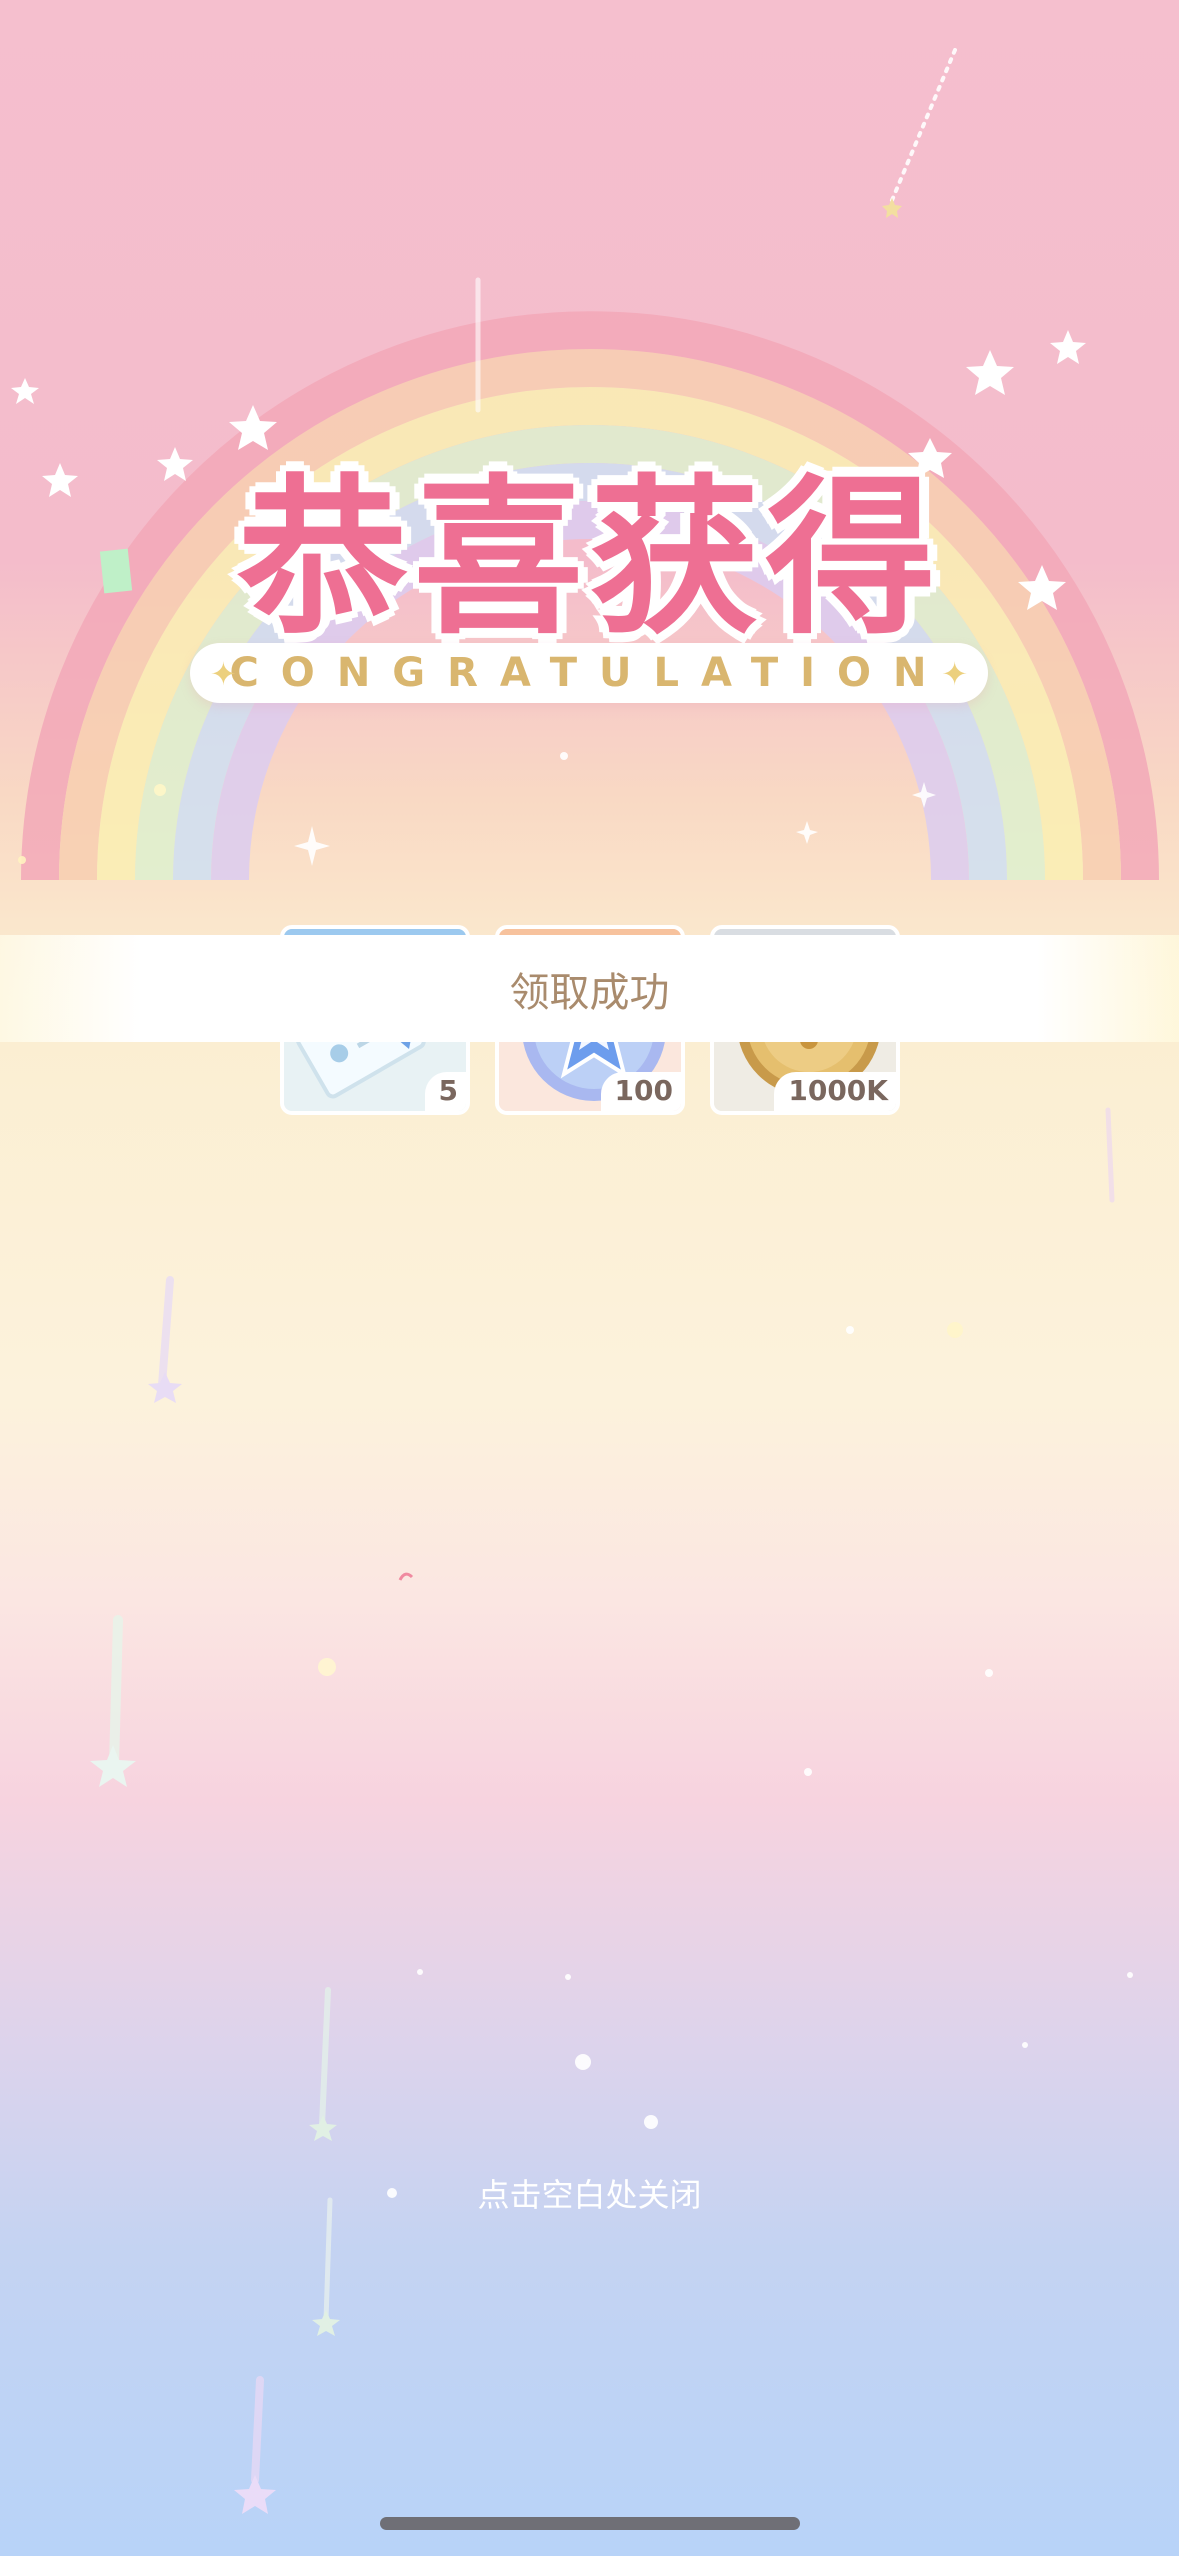 The width and height of the screenshot is (1179, 2556). What do you see at coordinates (445, 1091) in the screenshot?
I see `reward-count: 5` at bounding box center [445, 1091].